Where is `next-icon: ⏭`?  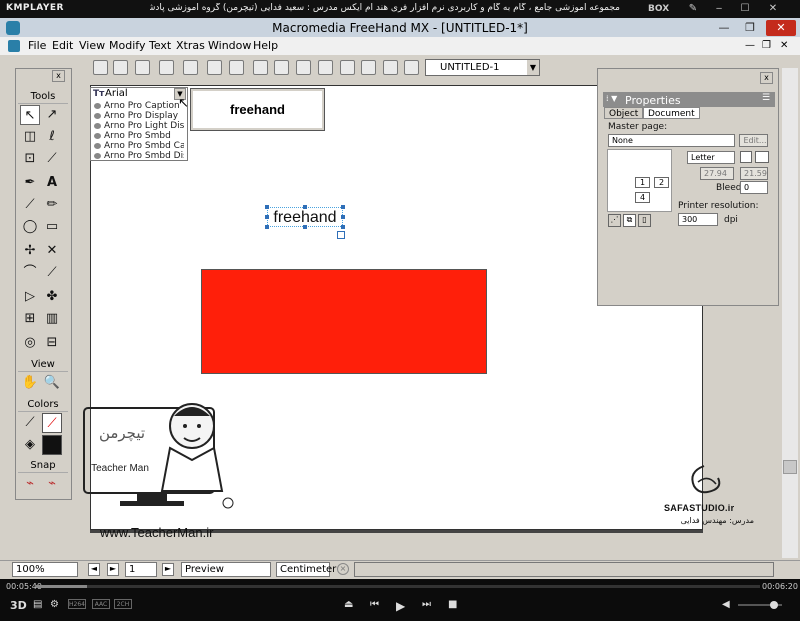
next-icon: ⏭ is located at coordinates (426, 604).